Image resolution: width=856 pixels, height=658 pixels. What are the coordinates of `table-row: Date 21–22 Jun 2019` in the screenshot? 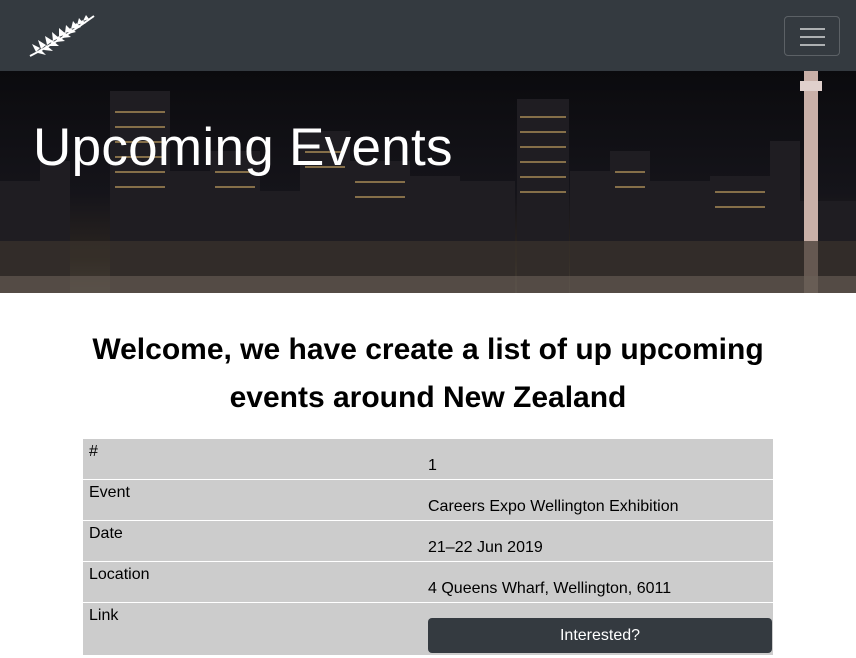 It's located at (428, 541).